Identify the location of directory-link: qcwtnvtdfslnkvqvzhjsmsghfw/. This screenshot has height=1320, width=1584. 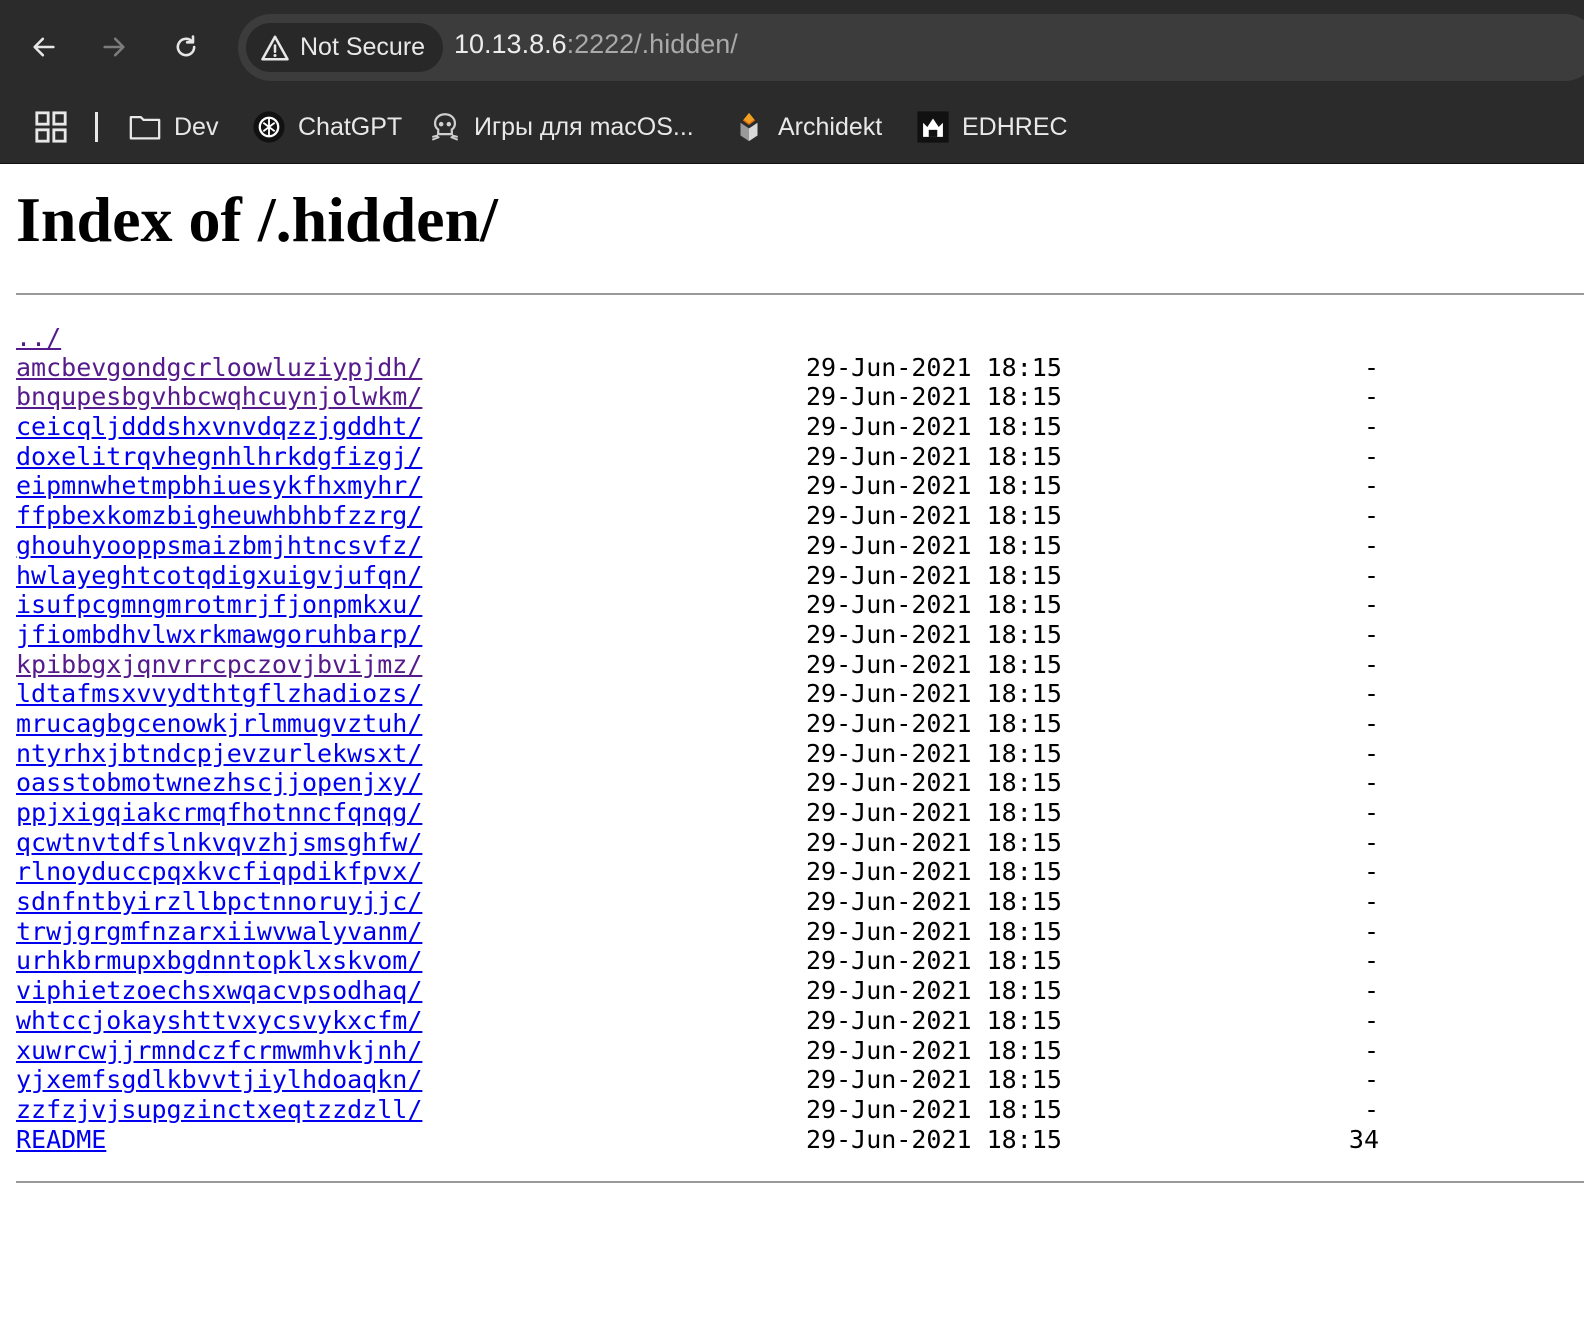
(219, 842).